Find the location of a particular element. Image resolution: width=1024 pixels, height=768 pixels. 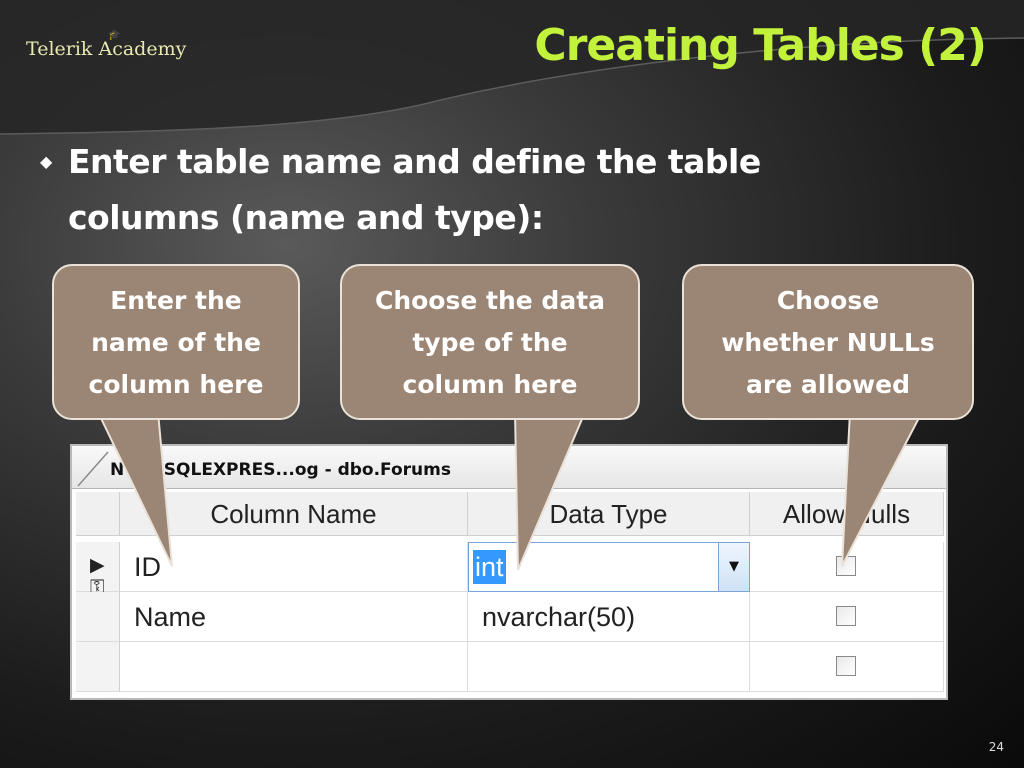

data-type-callout-pointer is located at coordinates (550, 491).